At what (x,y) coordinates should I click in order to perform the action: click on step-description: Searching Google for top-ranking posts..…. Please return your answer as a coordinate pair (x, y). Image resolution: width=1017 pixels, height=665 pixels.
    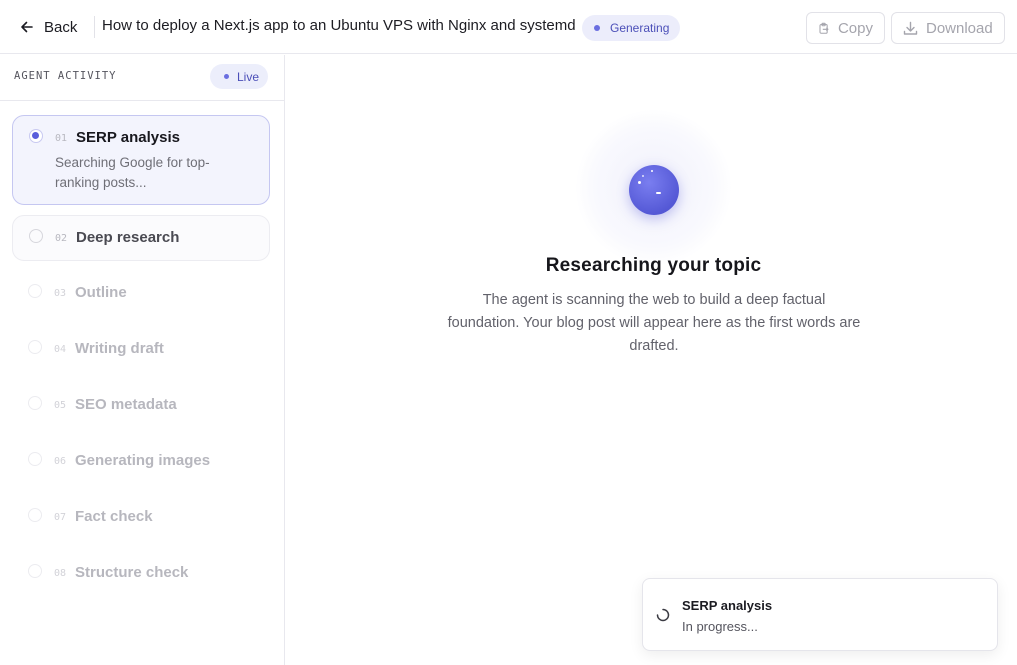
    Looking at the image, I should click on (132, 172).